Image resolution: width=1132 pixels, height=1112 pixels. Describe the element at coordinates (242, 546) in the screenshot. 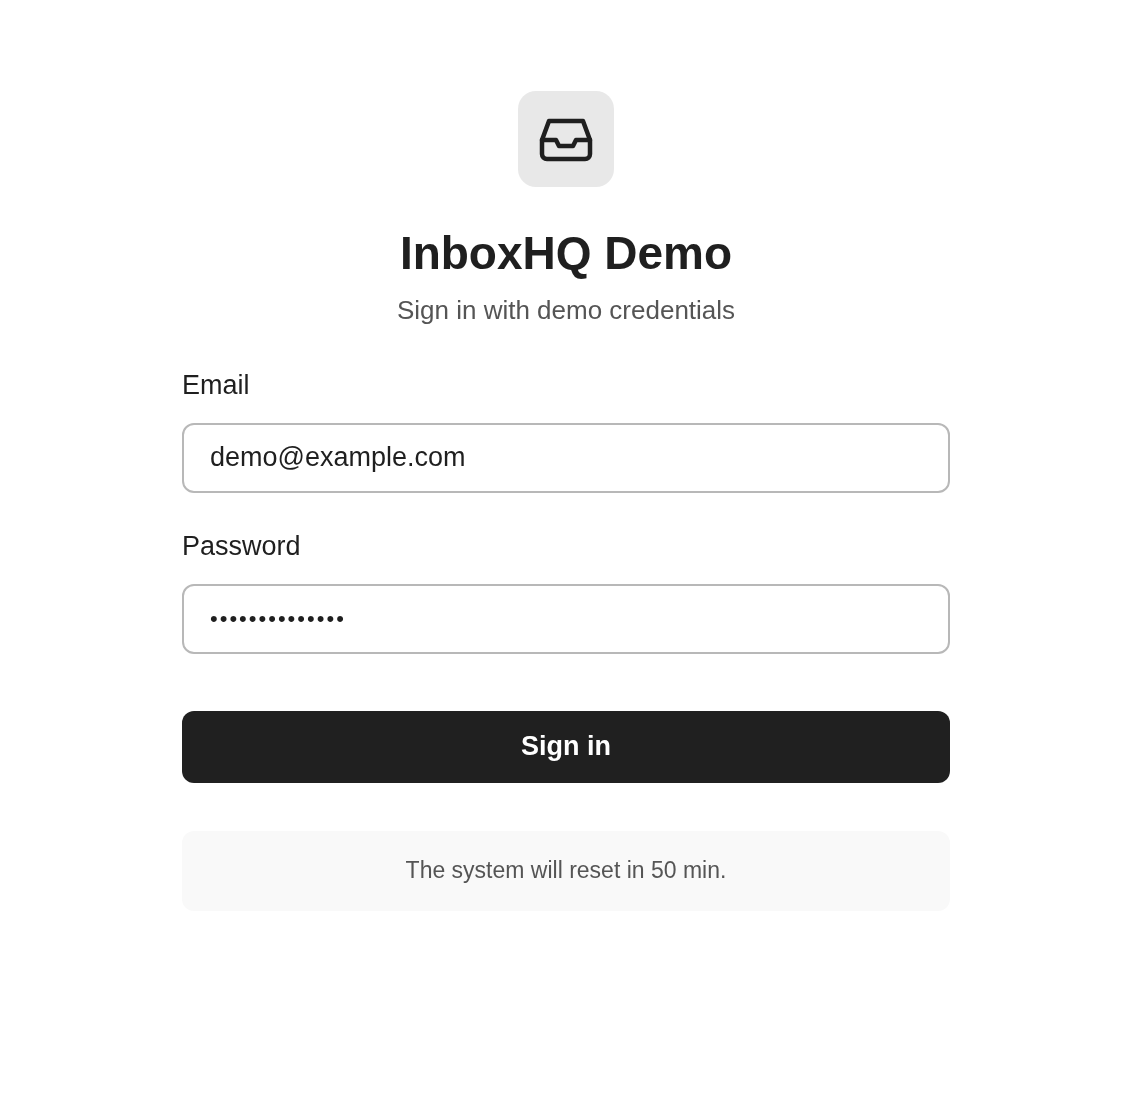

I see `field-label: Password` at that location.